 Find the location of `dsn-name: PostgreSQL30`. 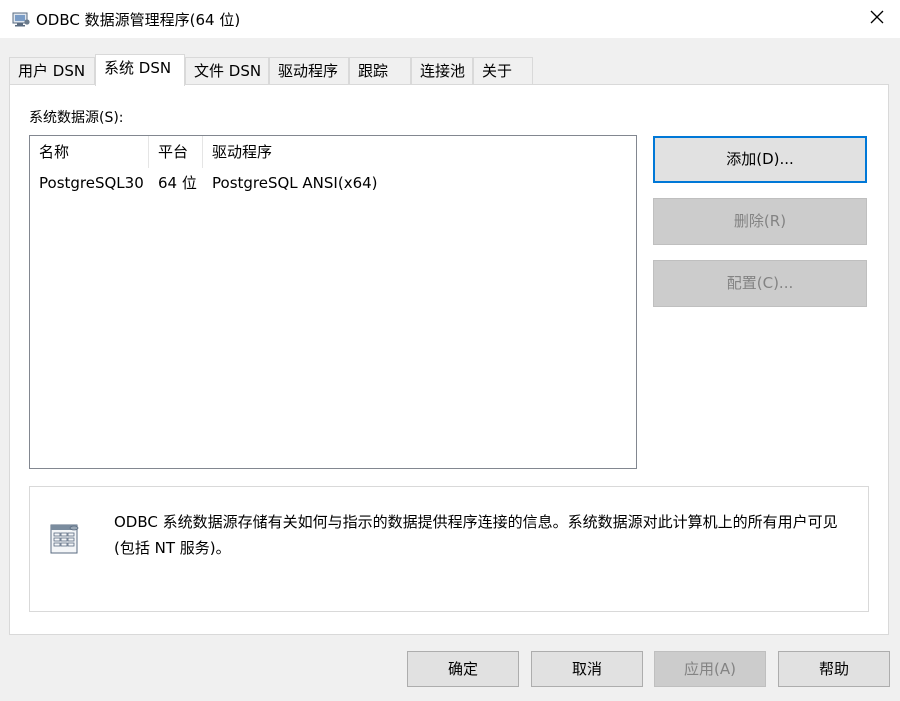

dsn-name: PostgreSQL30 is located at coordinates (91, 183).